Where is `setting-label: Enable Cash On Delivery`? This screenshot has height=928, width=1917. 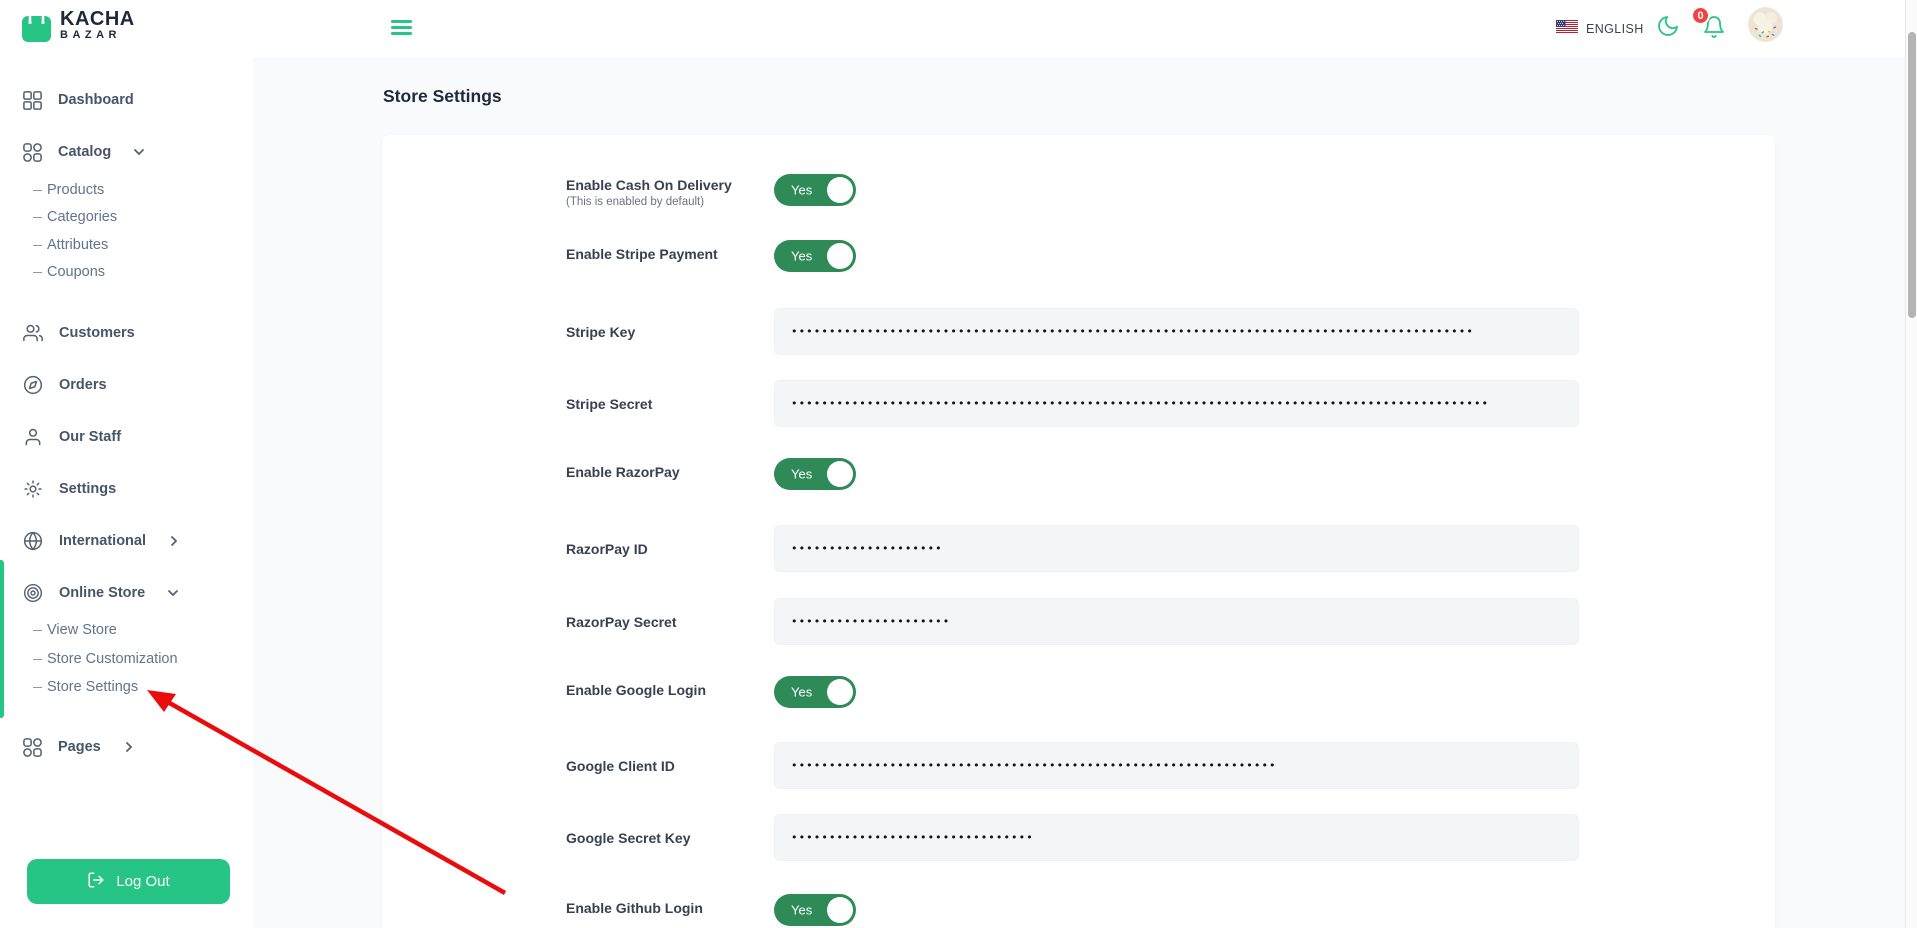 setting-label: Enable Cash On Delivery is located at coordinates (649, 185).